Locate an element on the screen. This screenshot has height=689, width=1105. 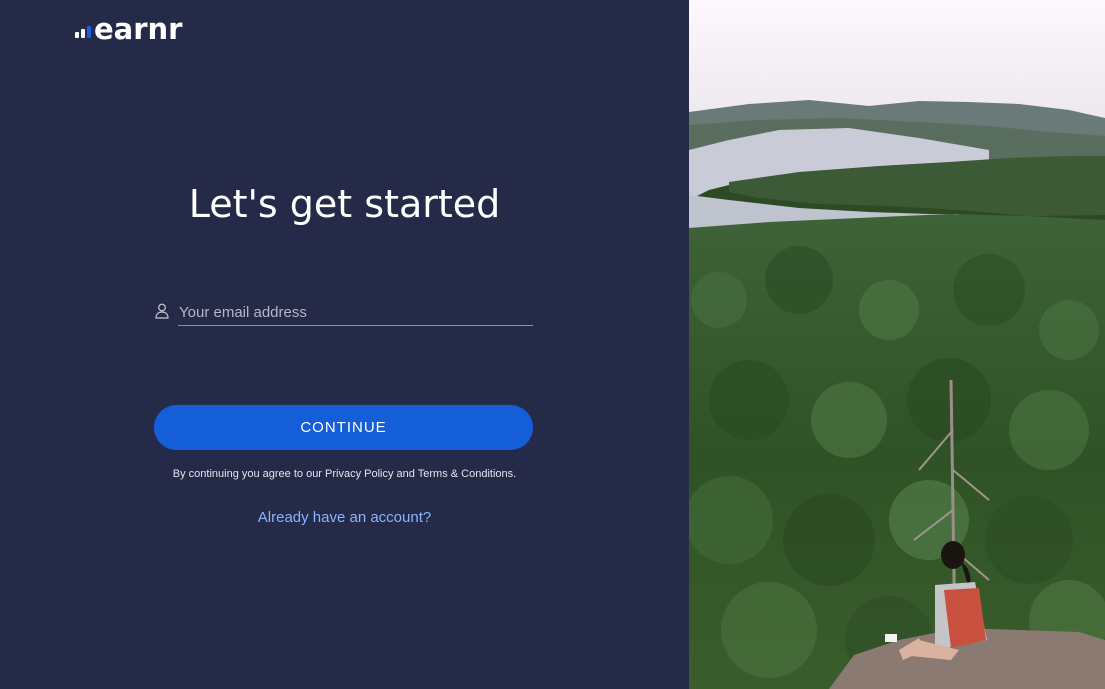
email-field-row is located at coordinates (344, 313).